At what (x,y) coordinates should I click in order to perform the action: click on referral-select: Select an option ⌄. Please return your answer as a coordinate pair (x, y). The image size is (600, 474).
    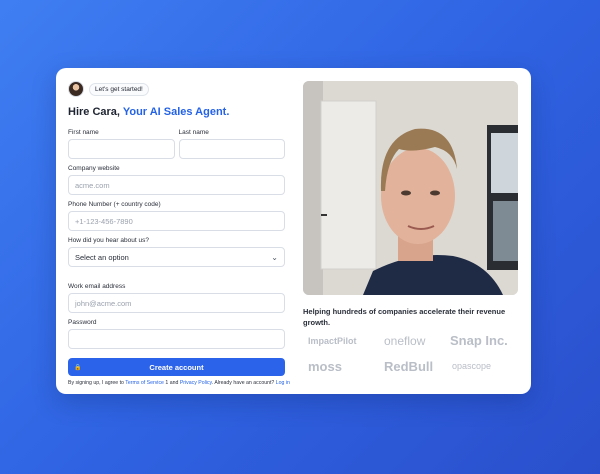
    Looking at the image, I should click on (176, 257).